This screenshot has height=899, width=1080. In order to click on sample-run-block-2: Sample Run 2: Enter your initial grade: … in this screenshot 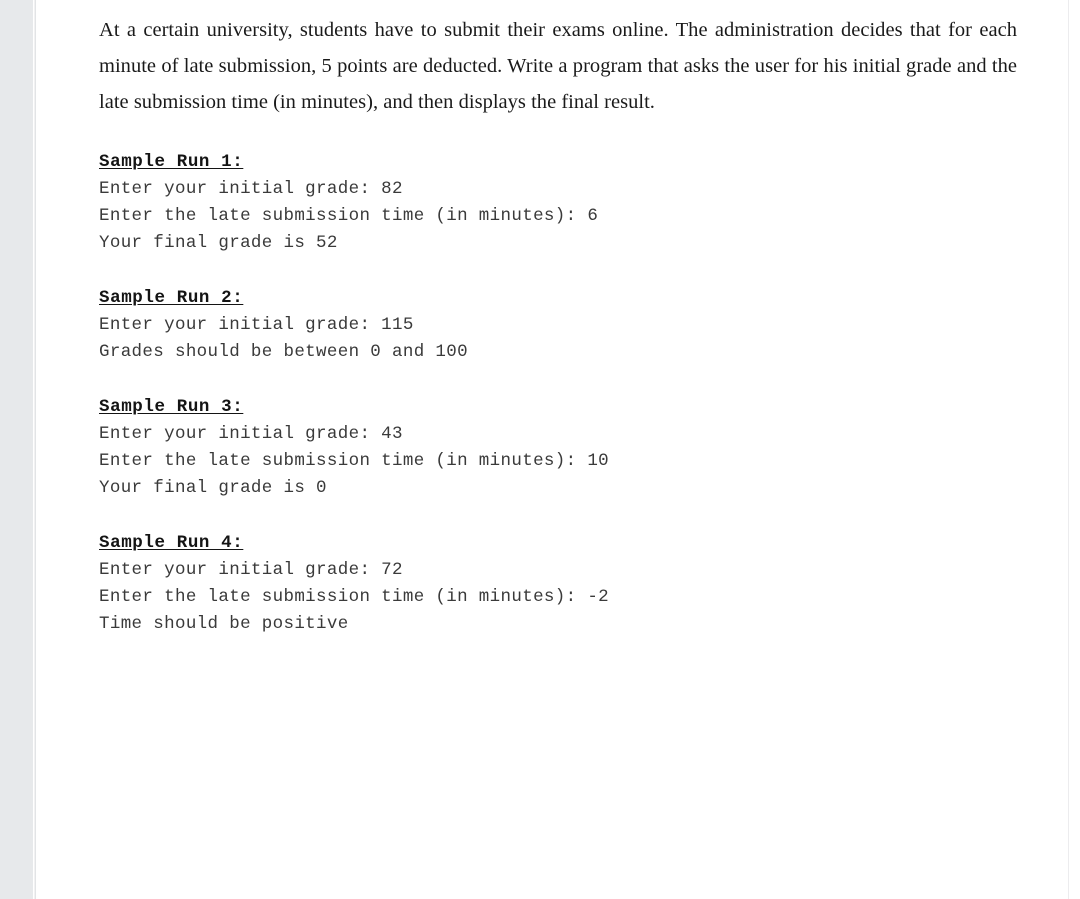, I will do `click(558, 325)`.